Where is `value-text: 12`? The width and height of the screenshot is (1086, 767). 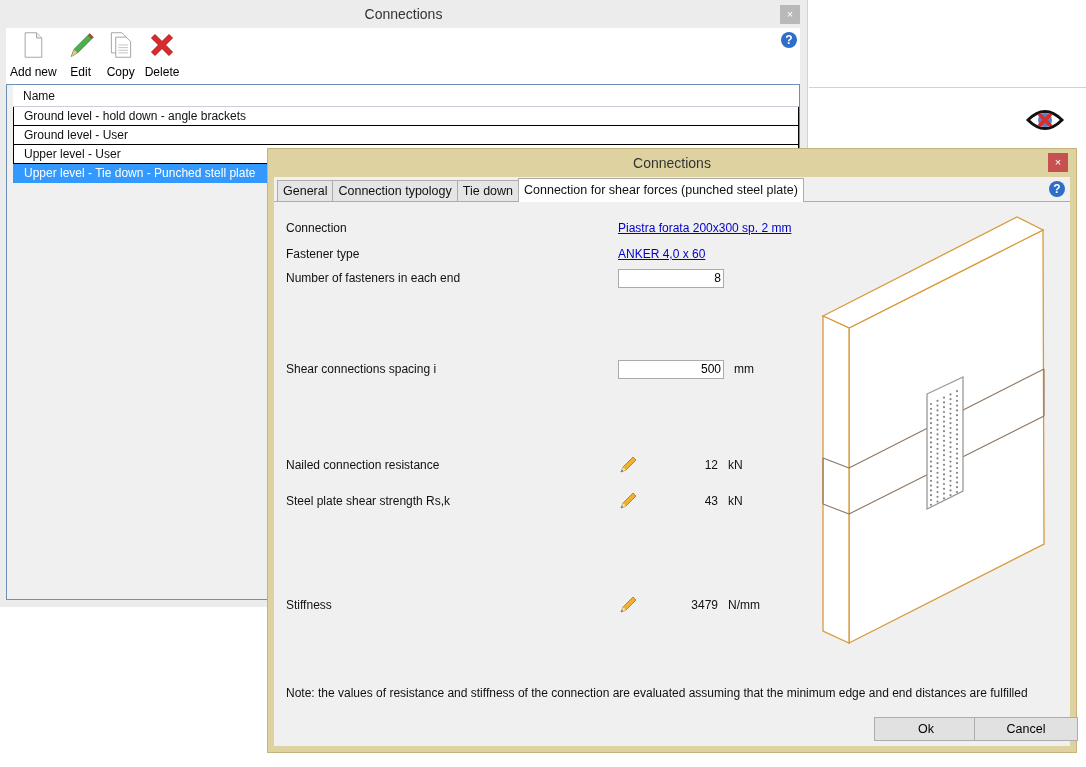 value-text: 12 is located at coordinates (710, 465).